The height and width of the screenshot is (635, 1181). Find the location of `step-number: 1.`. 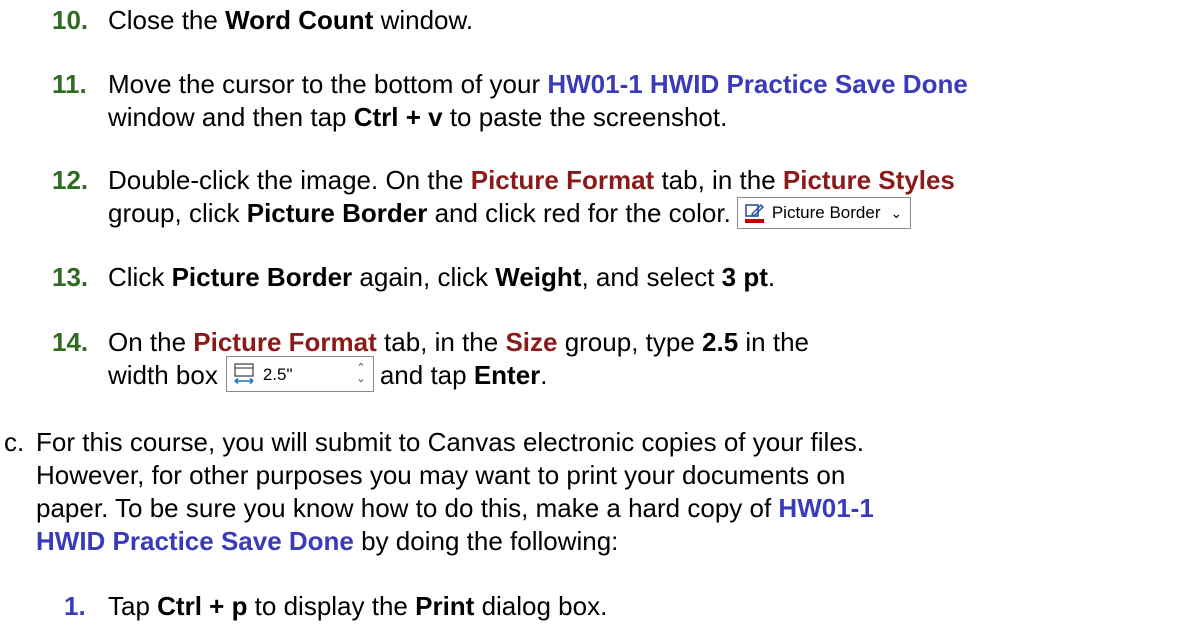

step-number: 1. is located at coordinates (75, 606).